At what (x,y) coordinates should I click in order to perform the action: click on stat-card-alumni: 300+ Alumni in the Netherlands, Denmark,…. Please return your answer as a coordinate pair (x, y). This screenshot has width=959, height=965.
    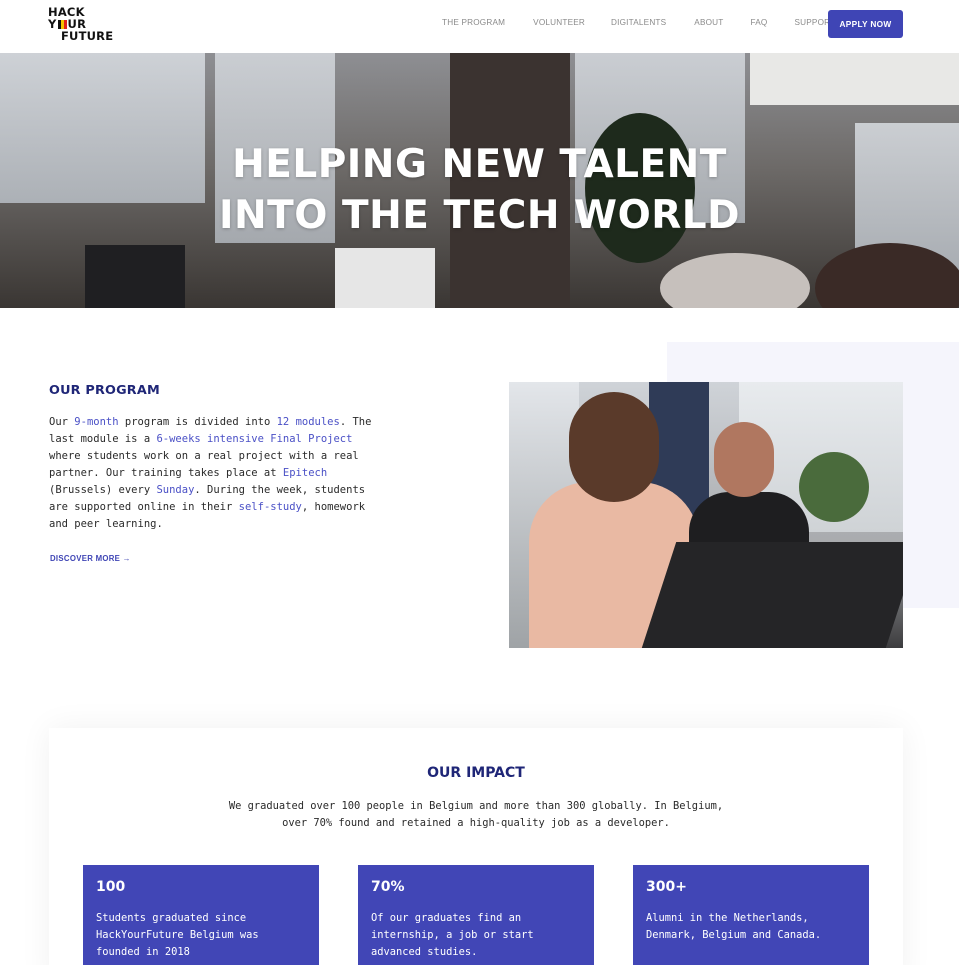
    Looking at the image, I should click on (751, 915).